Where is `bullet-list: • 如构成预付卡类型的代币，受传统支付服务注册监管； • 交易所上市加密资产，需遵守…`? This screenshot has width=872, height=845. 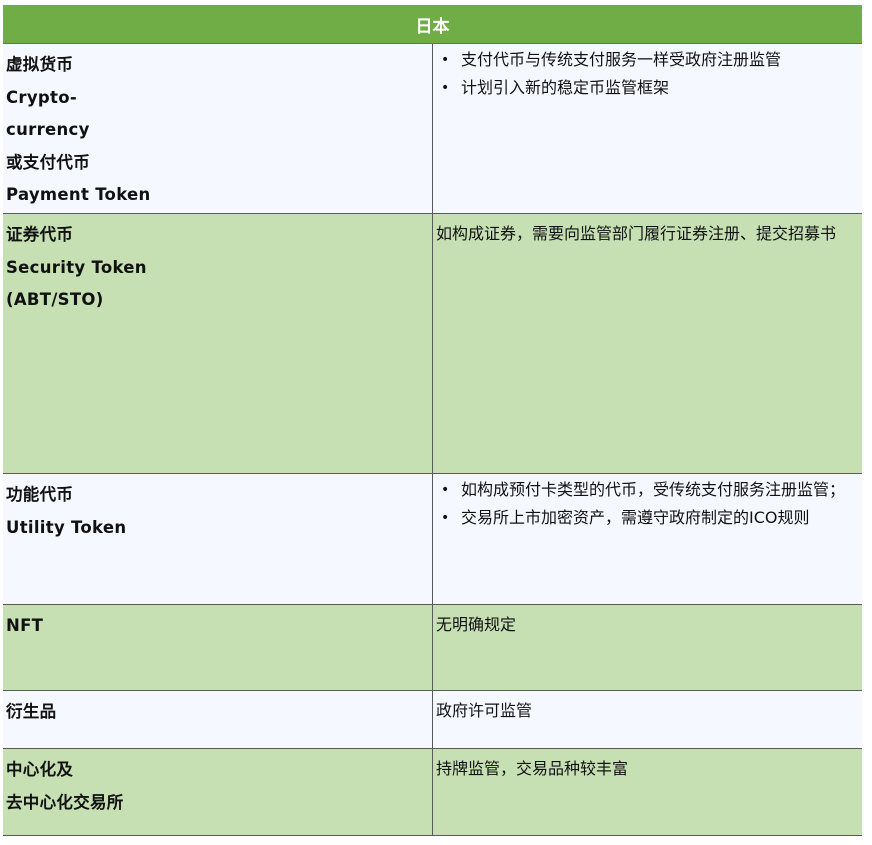
bullet-list: • 如构成预付卡类型的代币，受传统支付服务注册监管； • 交易所上市加密资产，需遵守… is located at coordinates (649, 504).